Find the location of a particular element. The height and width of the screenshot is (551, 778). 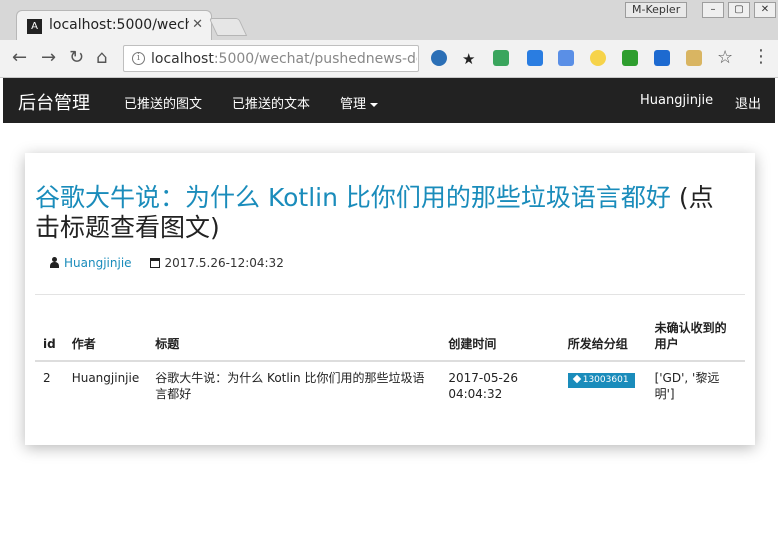

cell-group: 13003601 is located at coordinates (603, 385).